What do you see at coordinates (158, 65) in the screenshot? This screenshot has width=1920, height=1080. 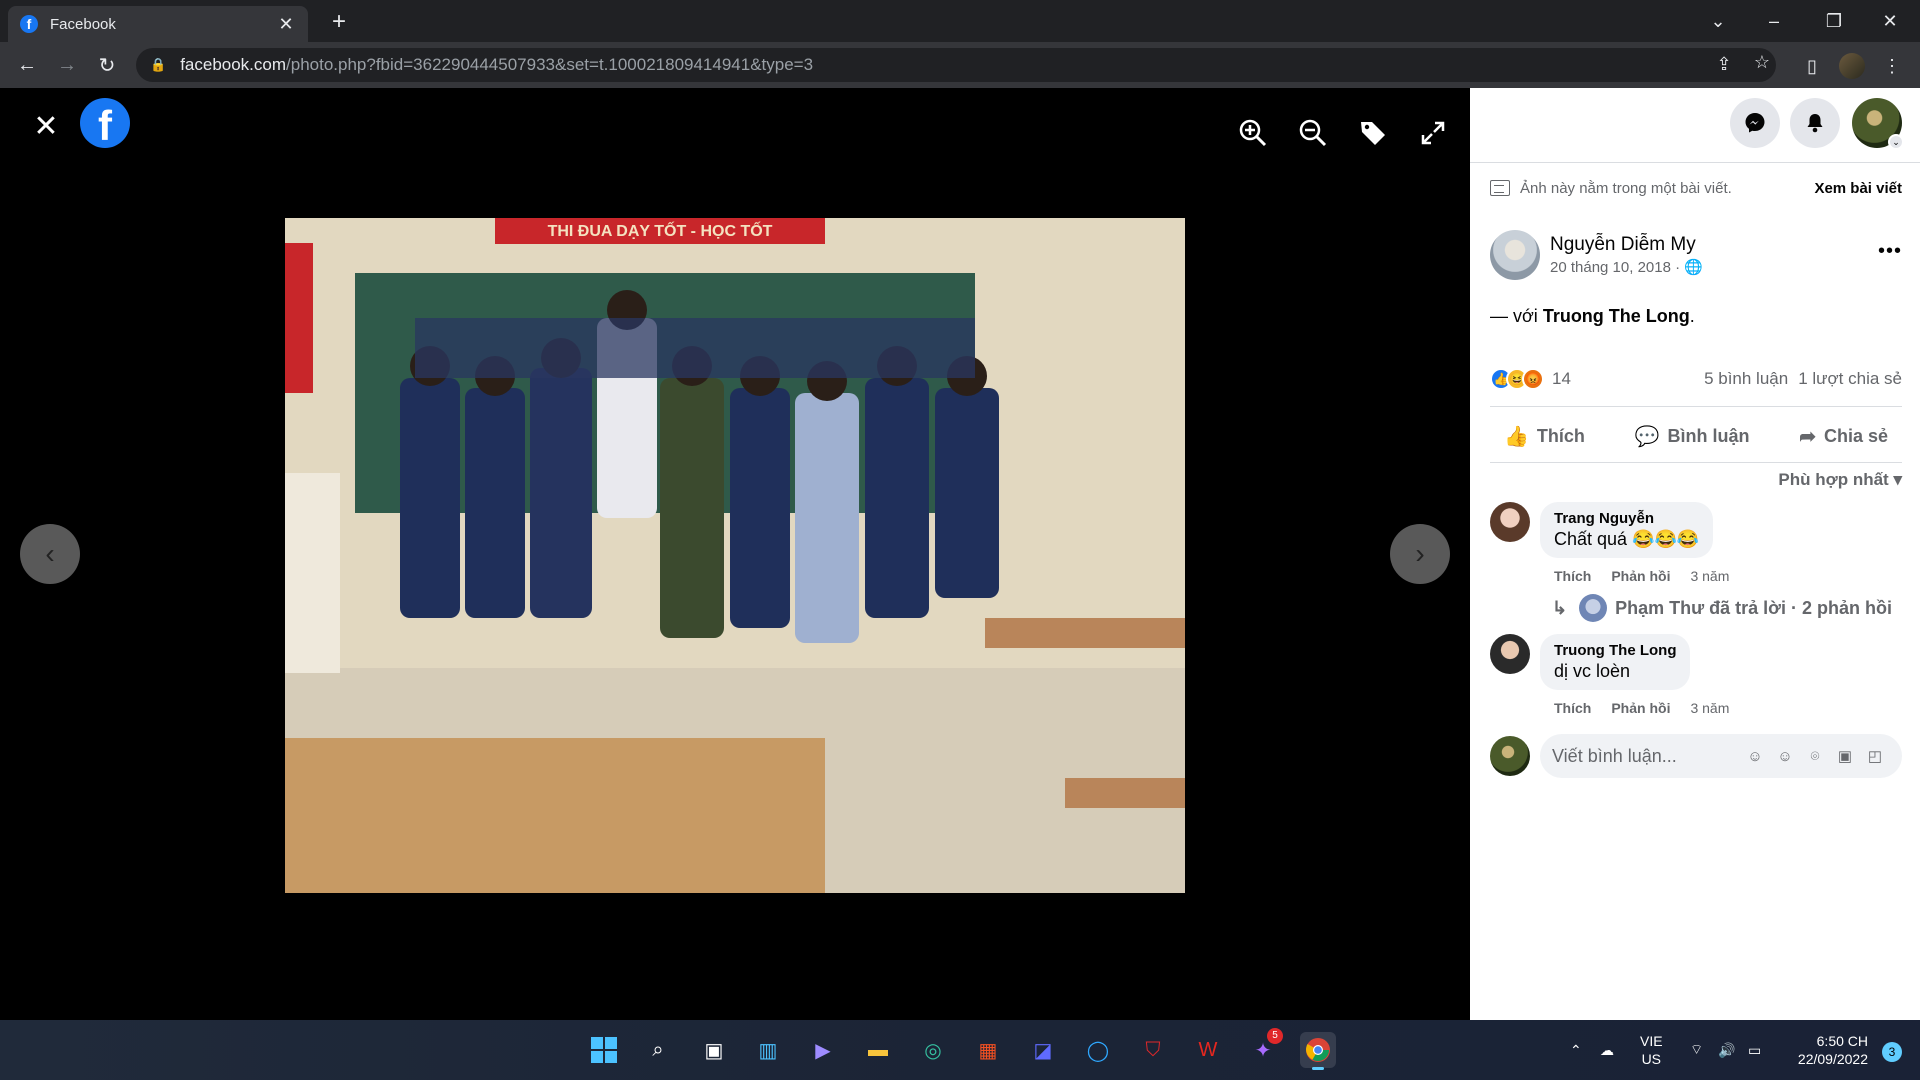 I see `lock-icon: 🔒` at bounding box center [158, 65].